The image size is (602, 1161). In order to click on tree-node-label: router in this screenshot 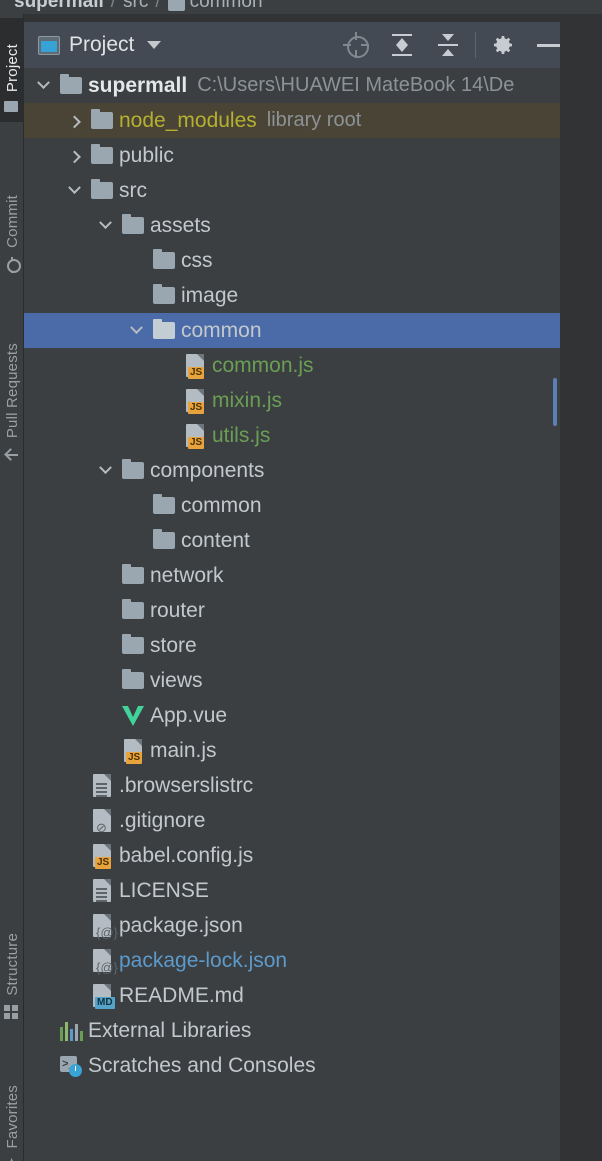, I will do `click(177, 610)`.